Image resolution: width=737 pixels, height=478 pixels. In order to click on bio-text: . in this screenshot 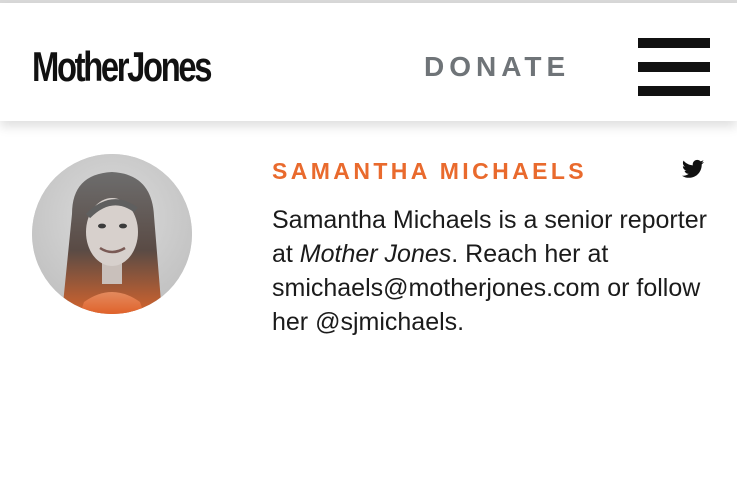, I will do `click(461, 322)`.